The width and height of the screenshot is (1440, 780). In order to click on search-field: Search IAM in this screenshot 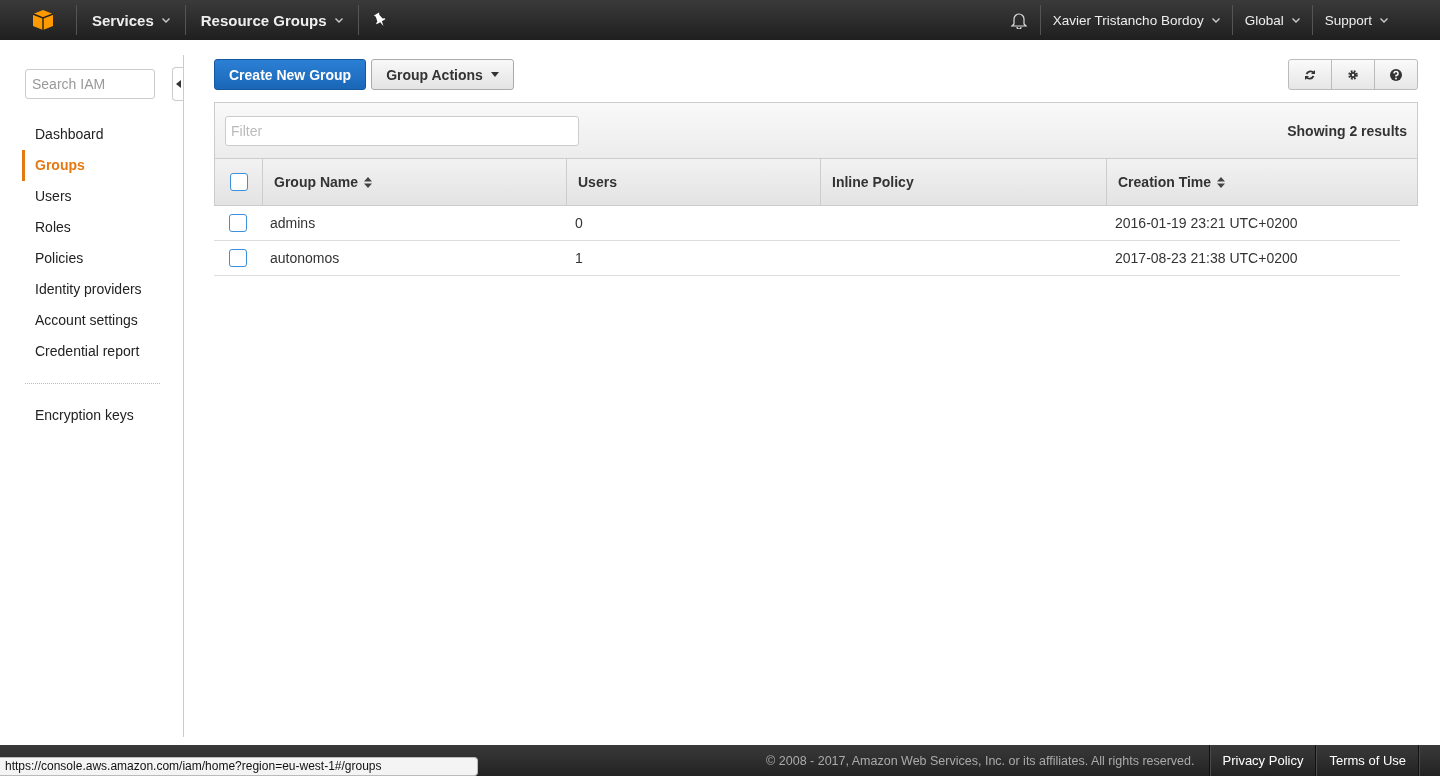, I will do `click(90, 84)`.